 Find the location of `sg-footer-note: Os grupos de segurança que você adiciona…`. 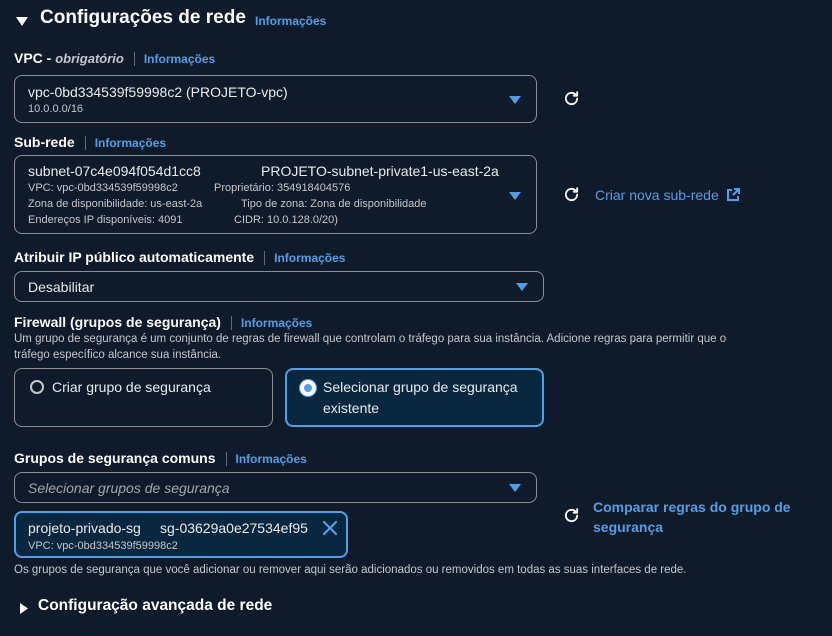

sg-footer-note: Os grupos de segurança que você adiciona… is located at coordinates (350, 570).